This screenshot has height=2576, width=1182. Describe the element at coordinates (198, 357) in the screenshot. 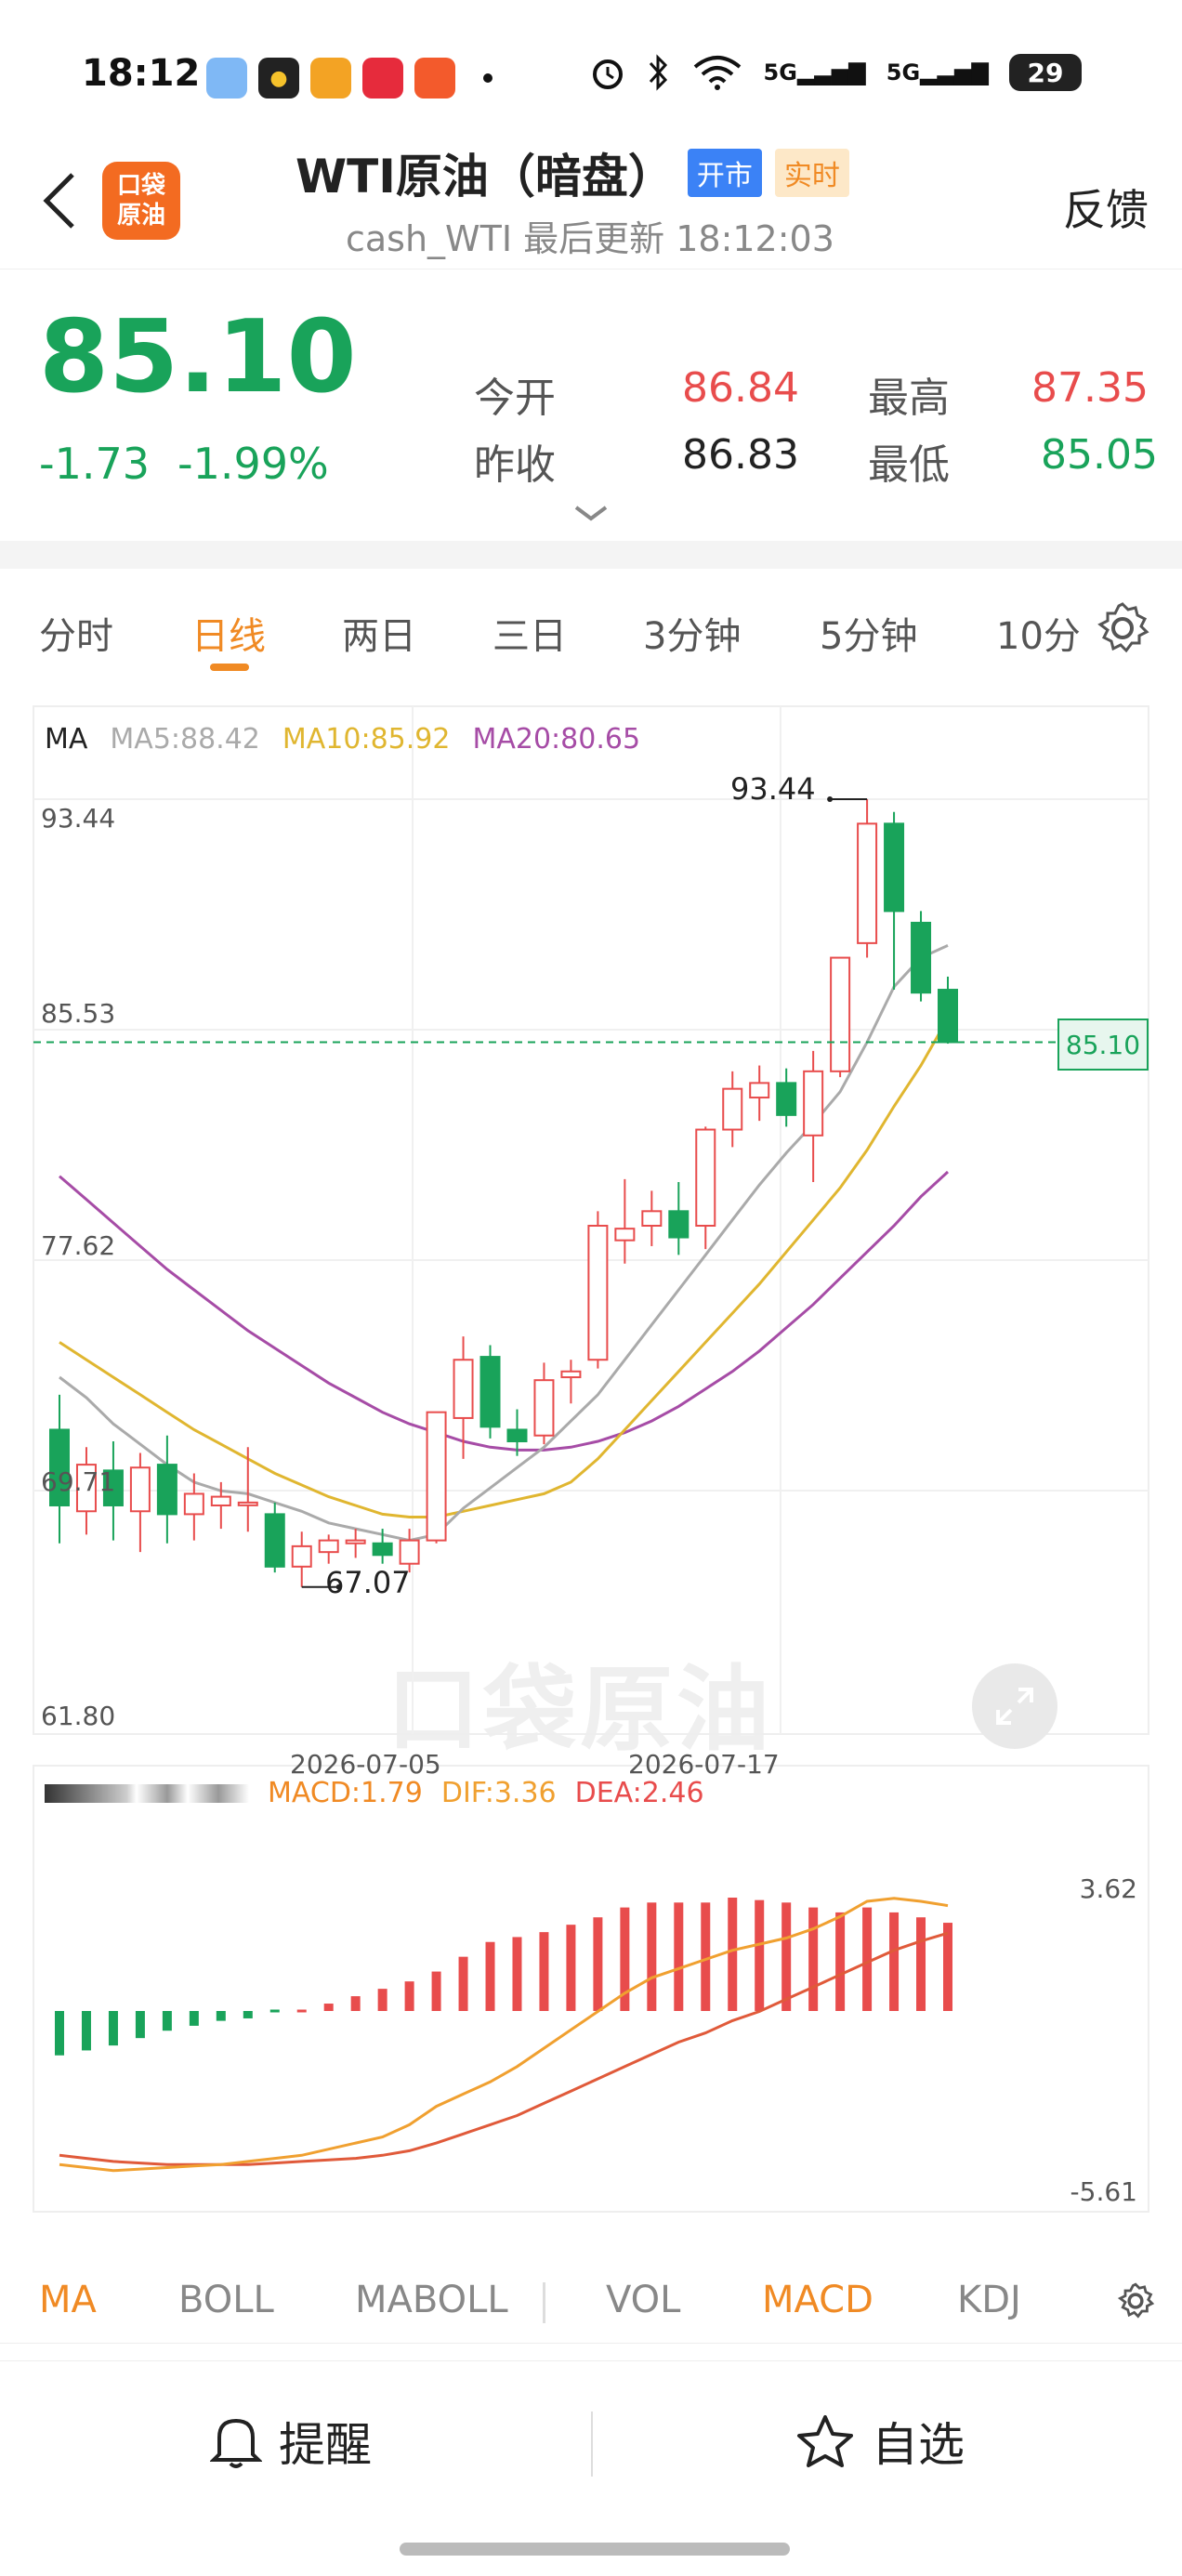

I see `current-price: 85.10` at that location.